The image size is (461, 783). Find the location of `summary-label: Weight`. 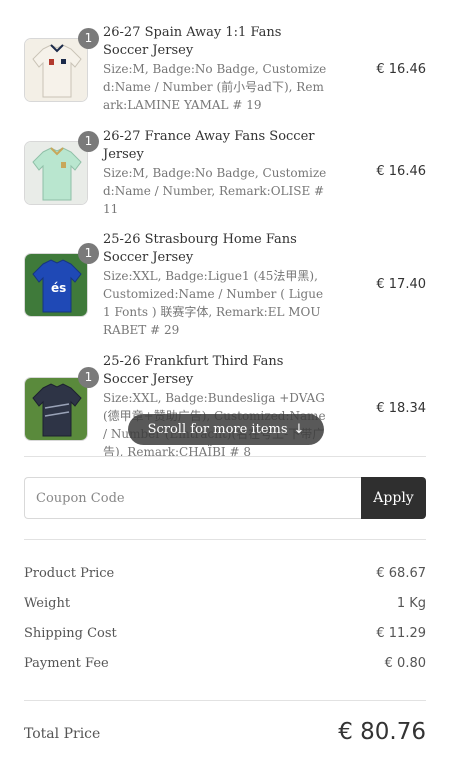

summary-label: Weight is located at coordinates (47, 603).